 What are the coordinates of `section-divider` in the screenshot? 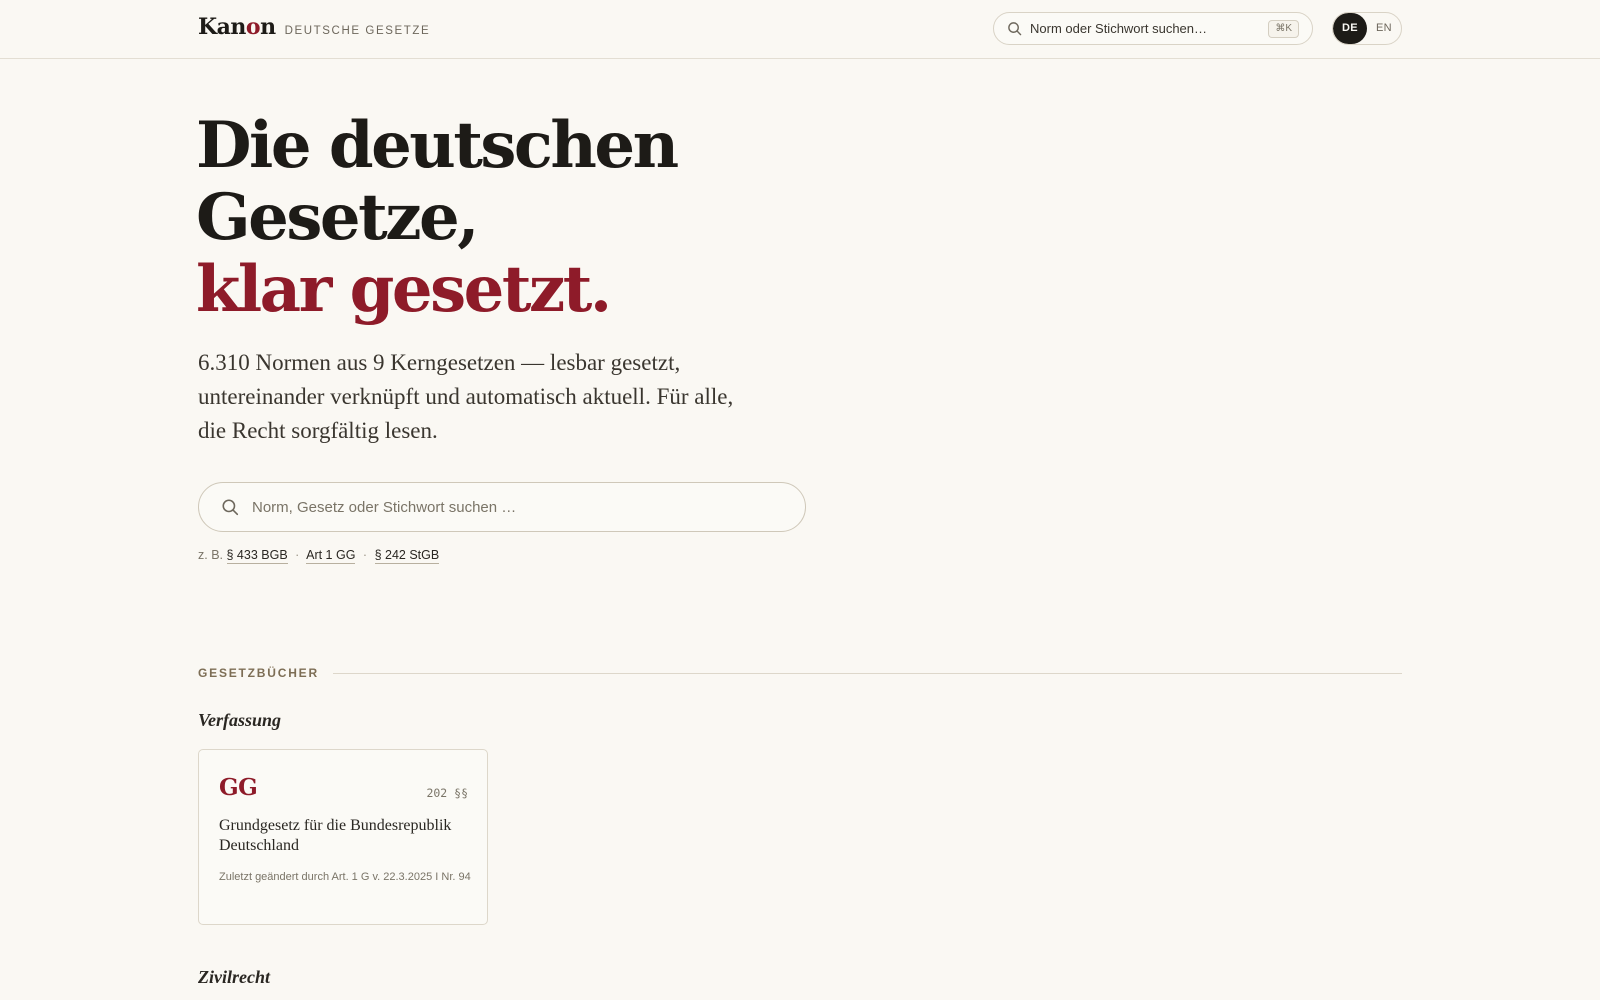 It's located at (867, 673).